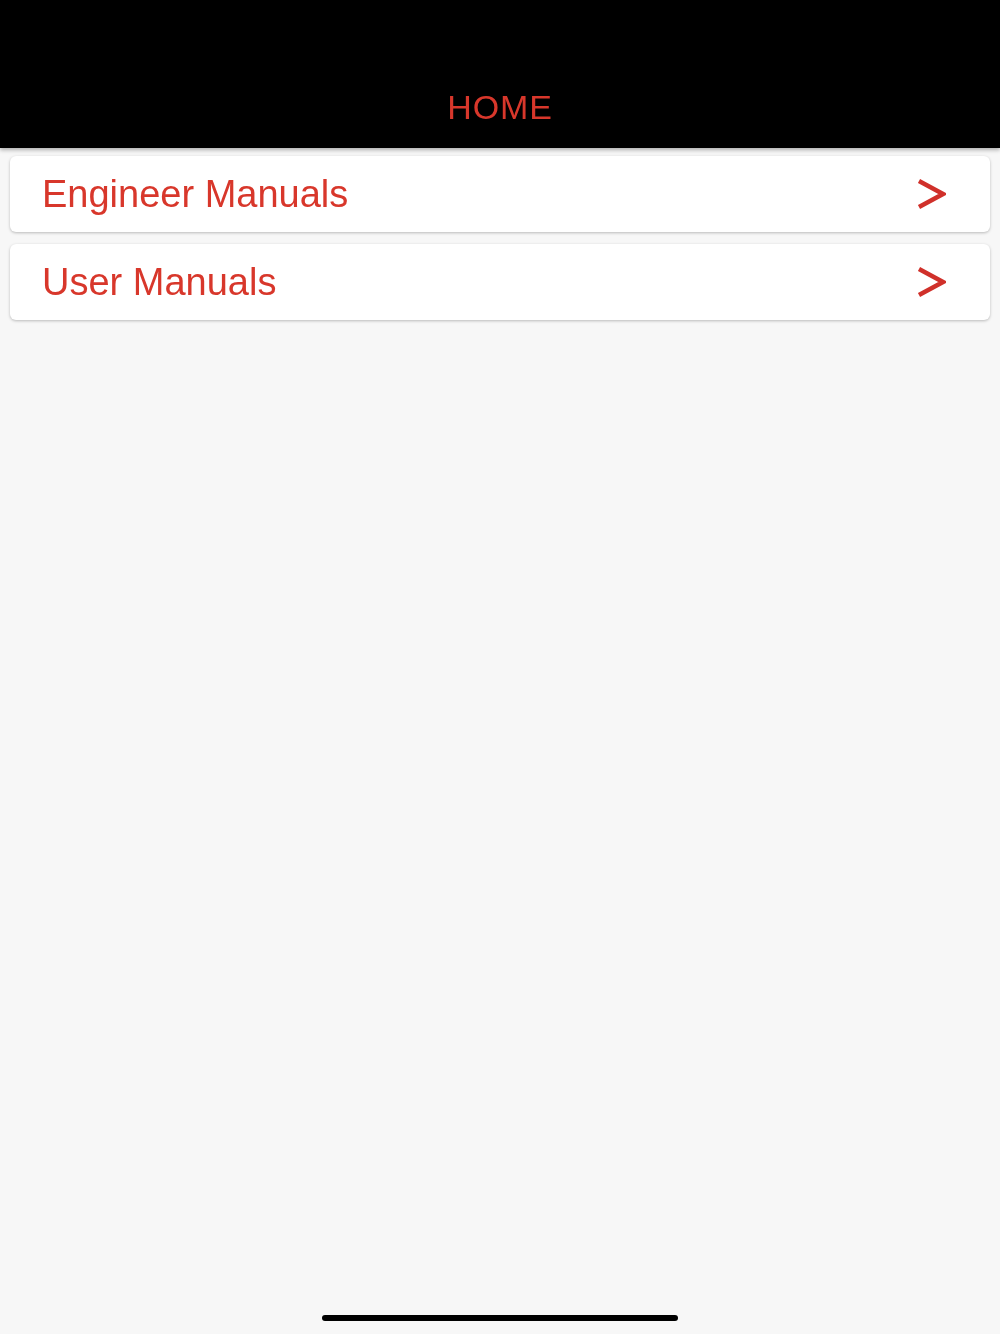 The image size is (1000, 1334). I want to click on menu-item: Engineer Manuals, so click(500, 194).